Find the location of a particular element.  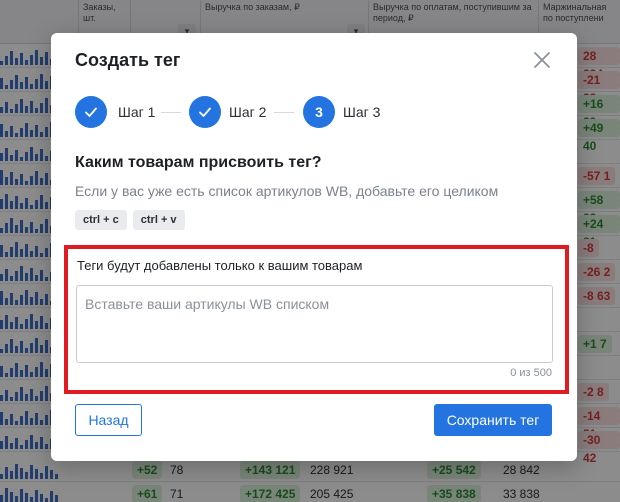

key-paste: ctrl + v is located at coordinates (158, 220).